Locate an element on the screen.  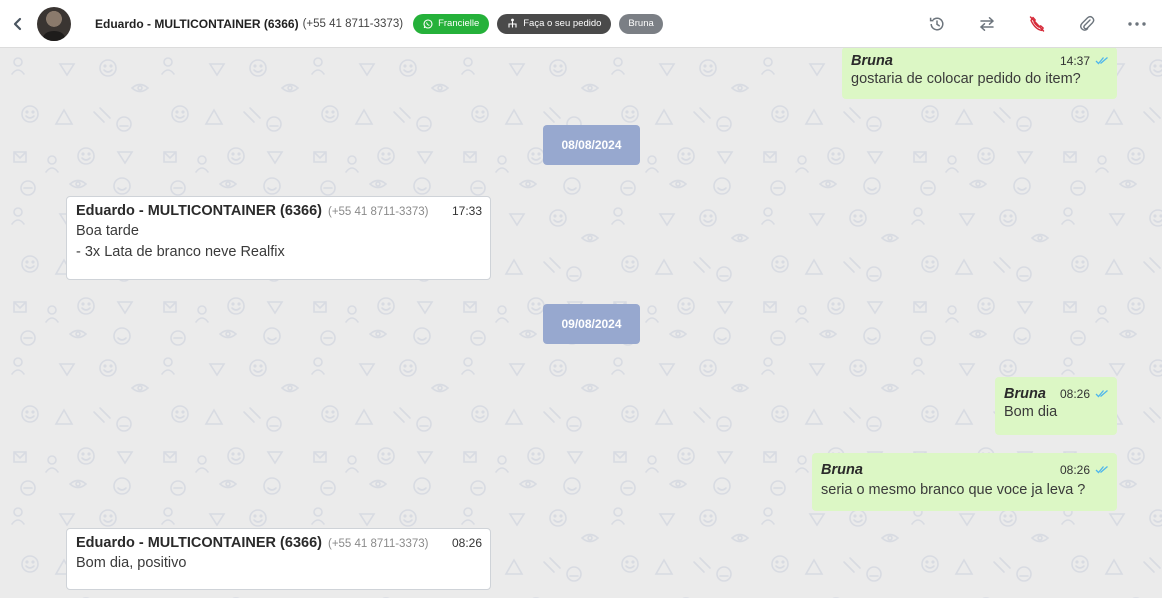
contact-phone: (+55 41 8711-3373) is located at coordinates (353, 23).